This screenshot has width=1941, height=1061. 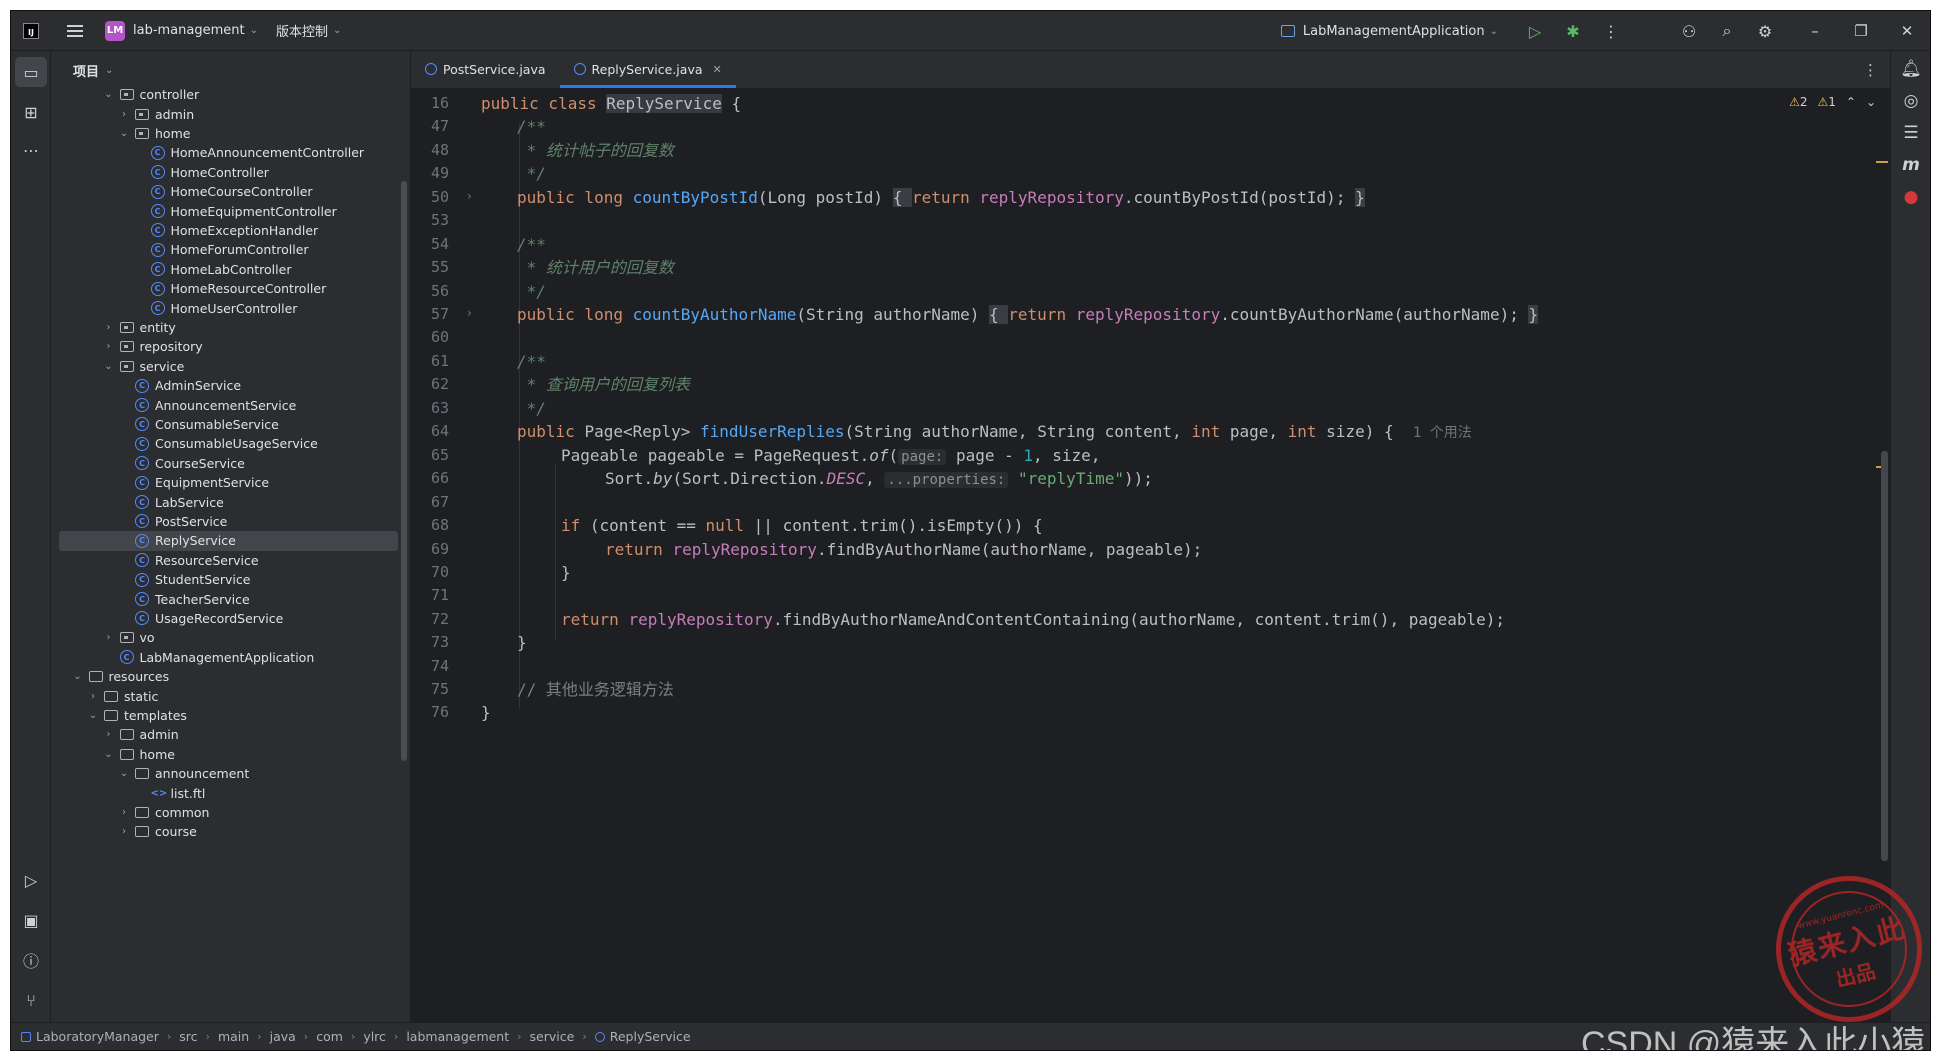 What do you see at coordinates (1389, 31) in the screenshot?
I see `run-configuration-dropdown: LabManagementApplication ⌄` at bounding box center [1389, 31].